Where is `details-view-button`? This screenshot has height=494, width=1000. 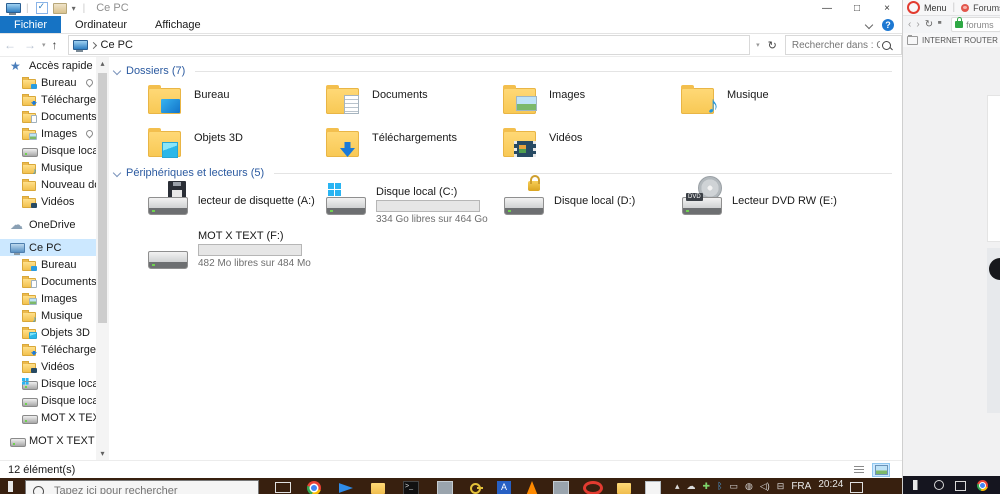
details-view-button is located at coordinates (859, 470).